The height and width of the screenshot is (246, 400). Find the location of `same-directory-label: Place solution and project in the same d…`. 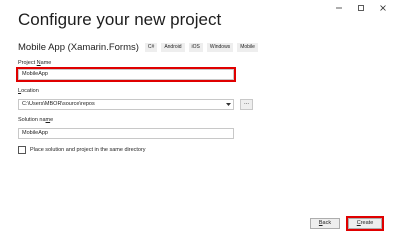

same-directory-label: Place solution and project in the same d… is located at coordinates (88, 150).